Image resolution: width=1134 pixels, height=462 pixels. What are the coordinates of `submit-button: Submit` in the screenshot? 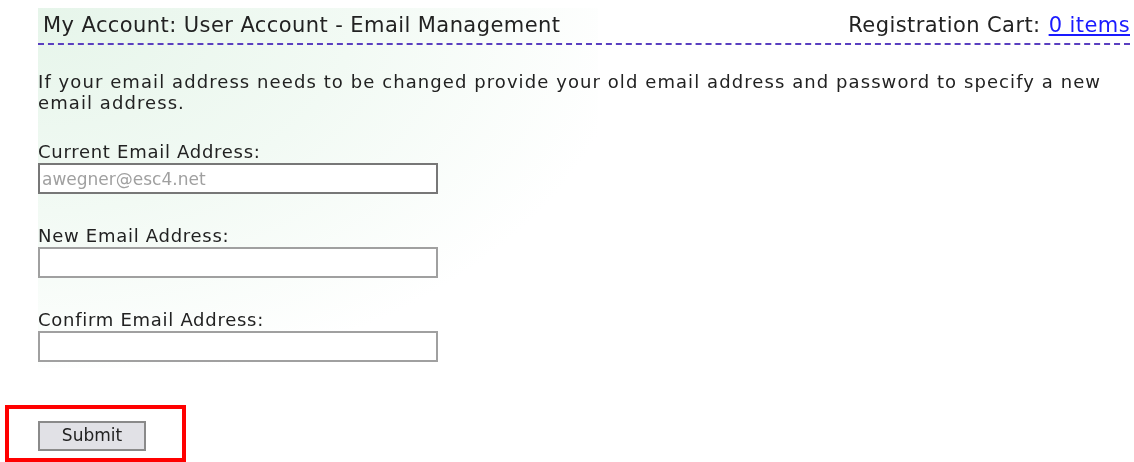 It's located at (92, 436).